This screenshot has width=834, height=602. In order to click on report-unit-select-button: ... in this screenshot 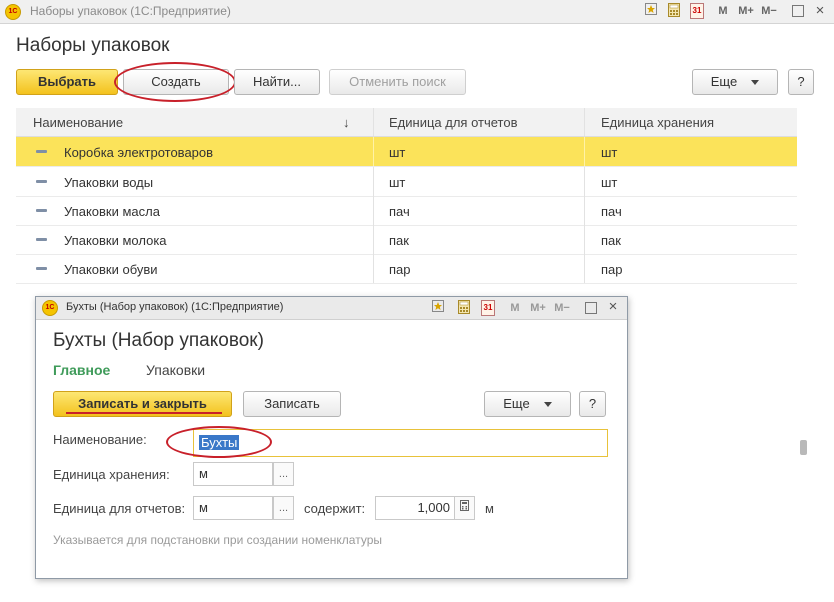, I will do `click(283, 508)`.